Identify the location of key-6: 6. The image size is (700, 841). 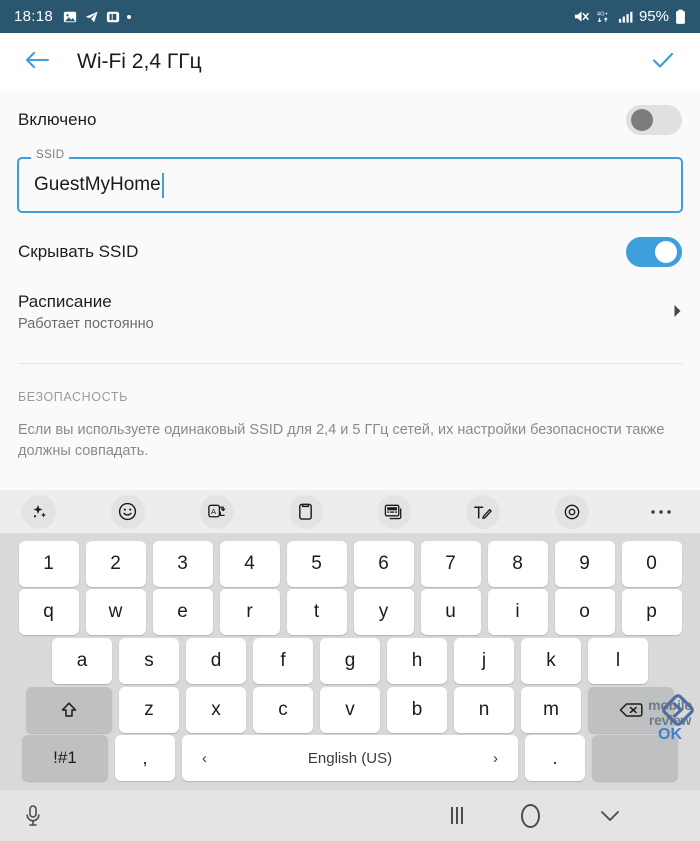
(383, 563).